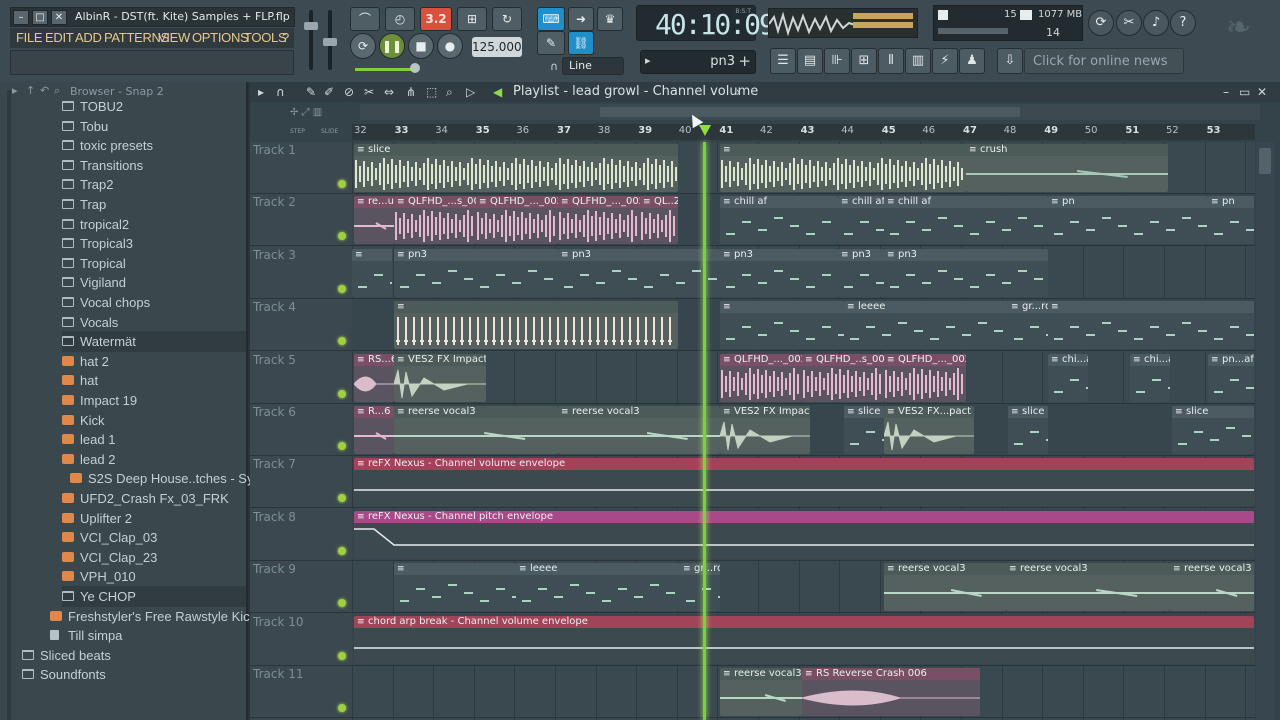 This screenshot has width=1280, height=720. Describe the element at coordinates (154, 420) in the screenshot. I see `browser-item: Kick` at that location.